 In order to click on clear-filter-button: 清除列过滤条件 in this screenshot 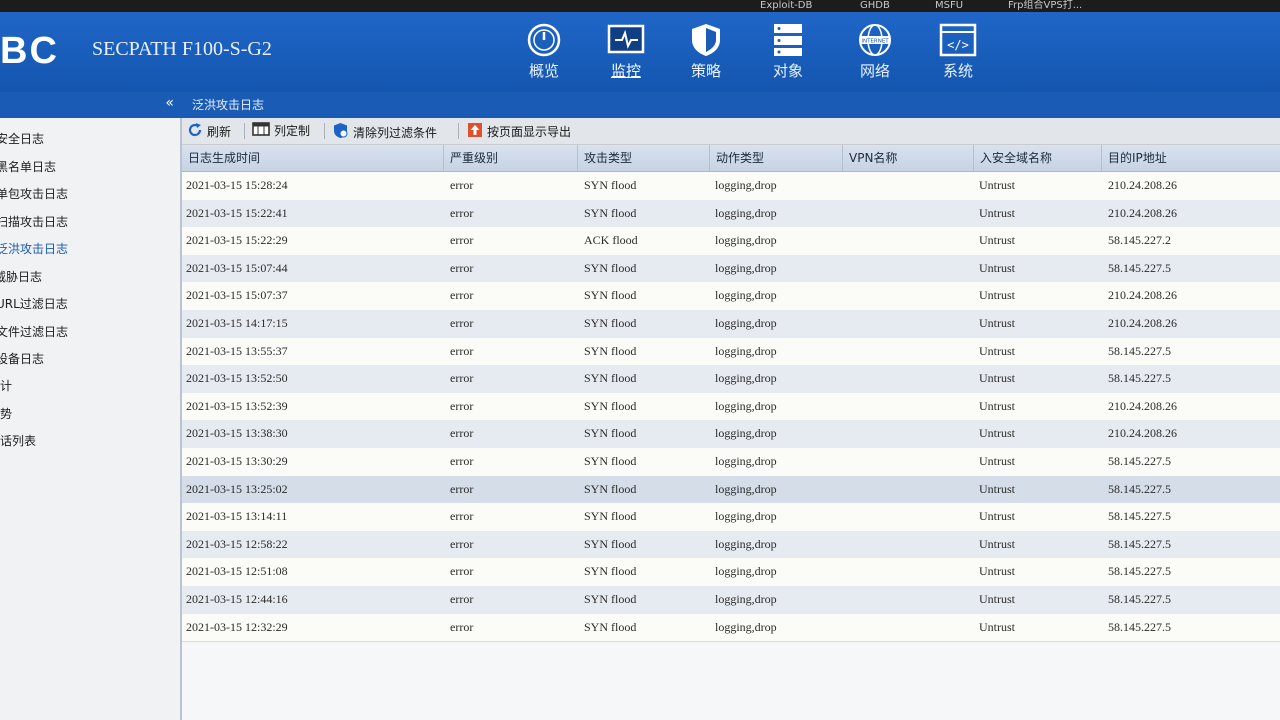, I will do `click(384, 132)`.